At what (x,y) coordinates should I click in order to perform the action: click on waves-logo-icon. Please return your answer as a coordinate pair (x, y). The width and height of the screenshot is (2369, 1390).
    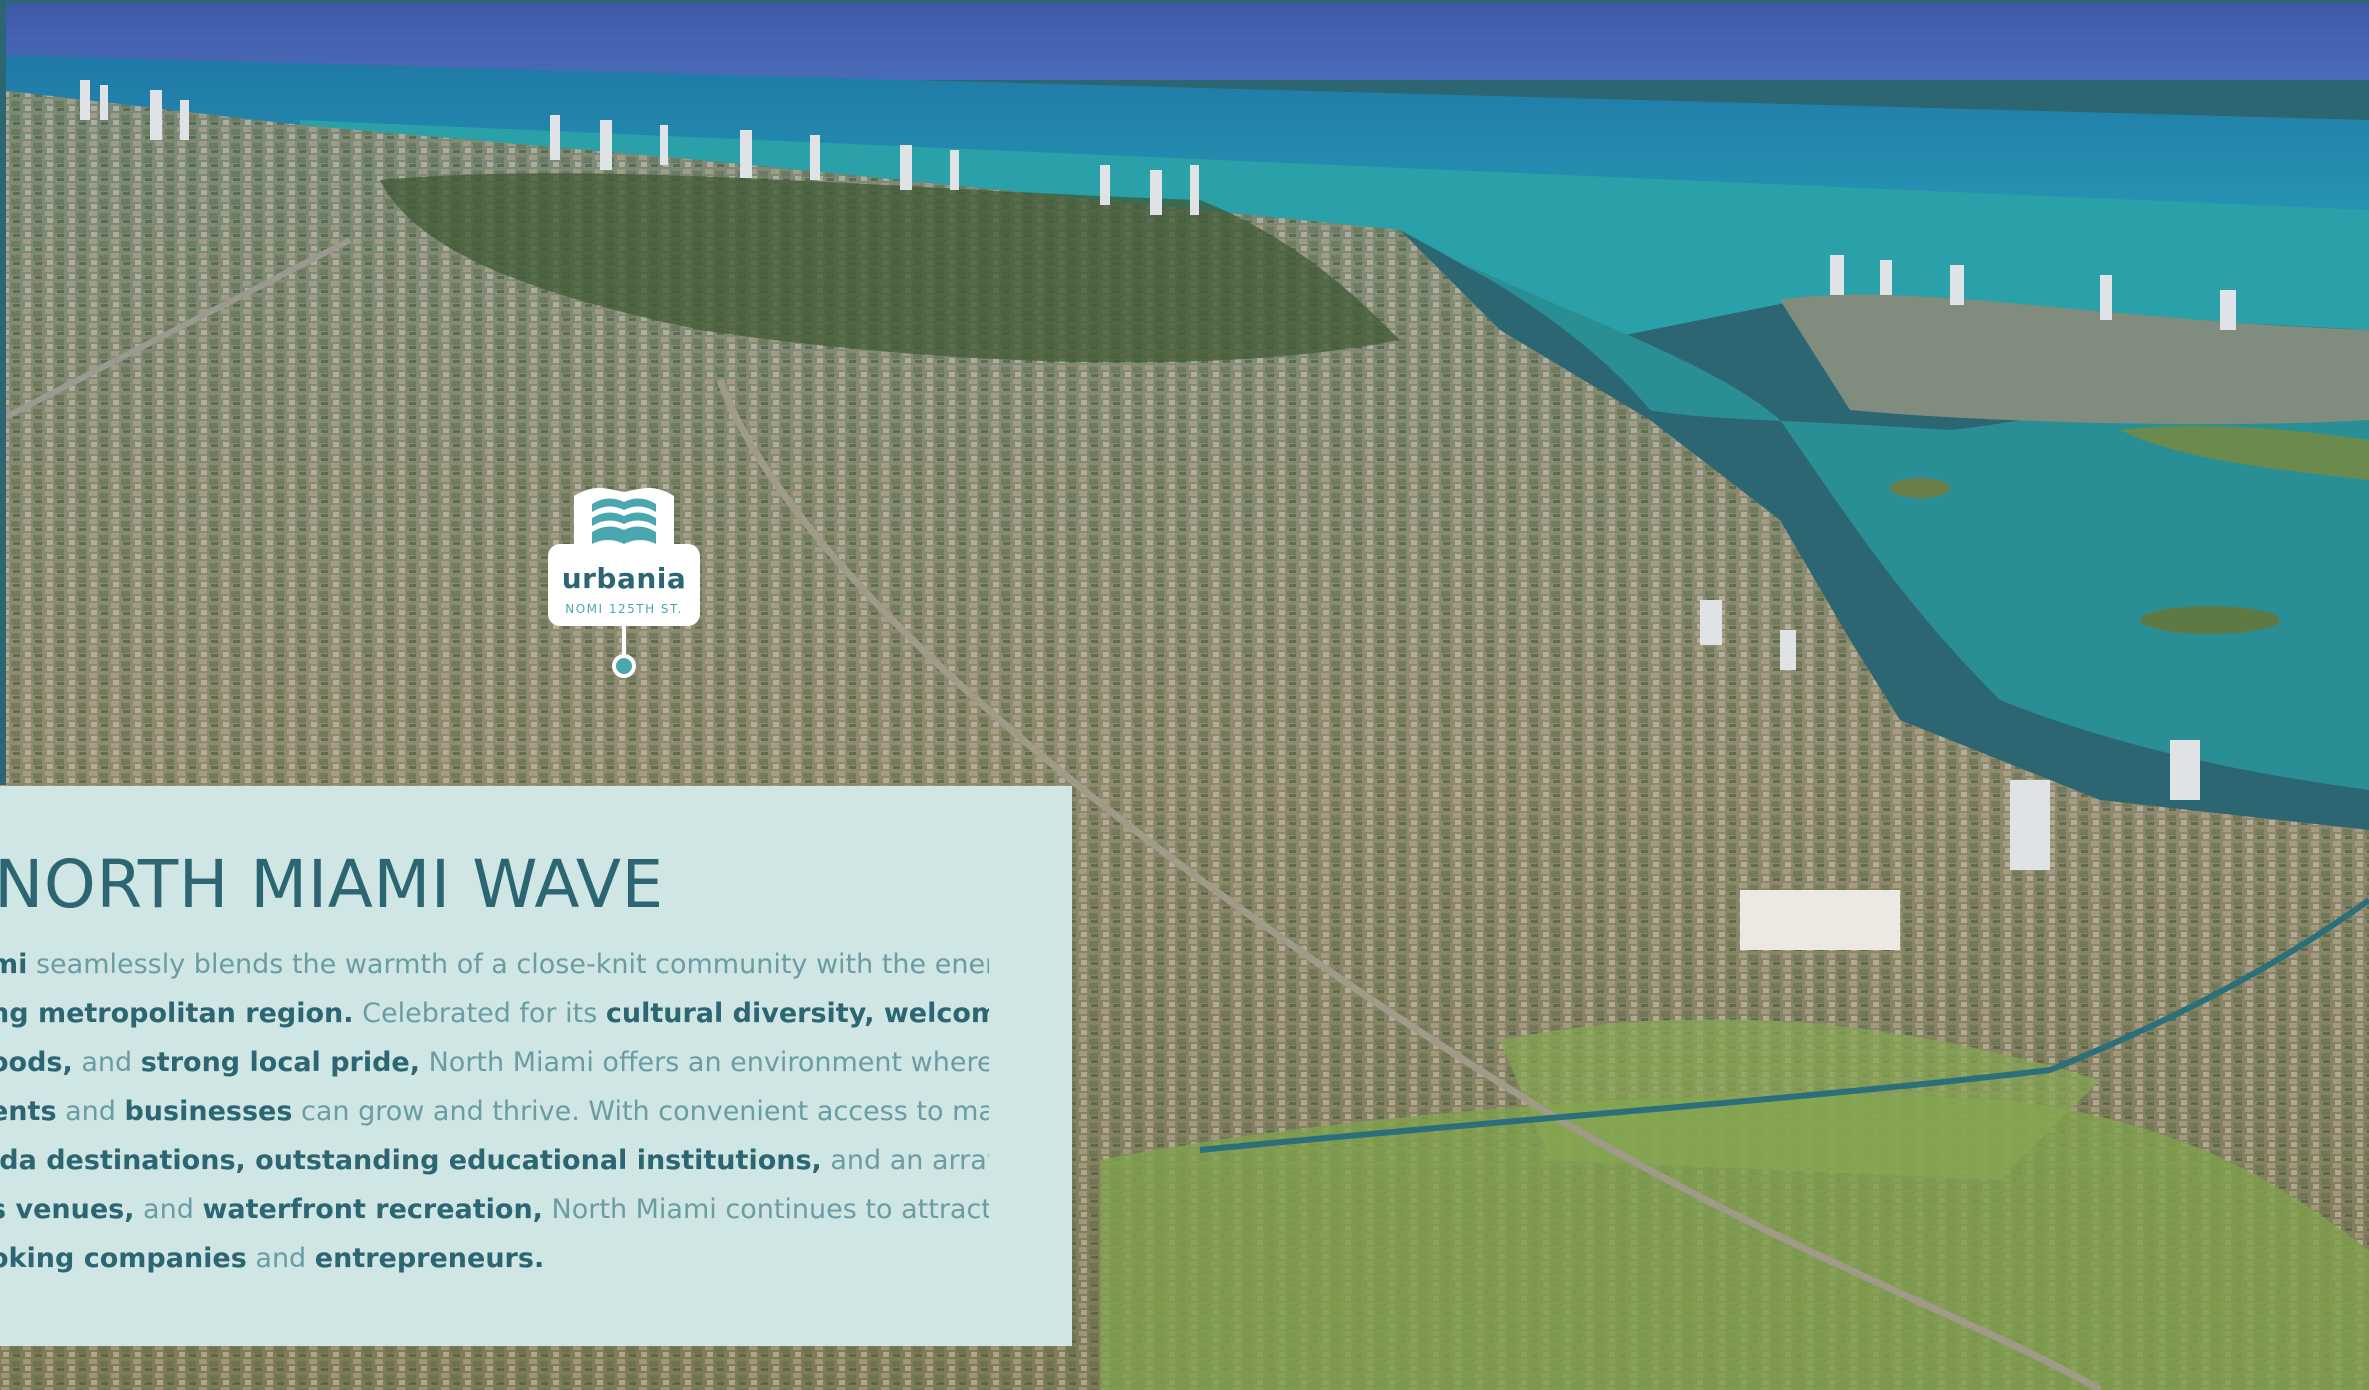
    Looking at the image, I should click on (624, 521).